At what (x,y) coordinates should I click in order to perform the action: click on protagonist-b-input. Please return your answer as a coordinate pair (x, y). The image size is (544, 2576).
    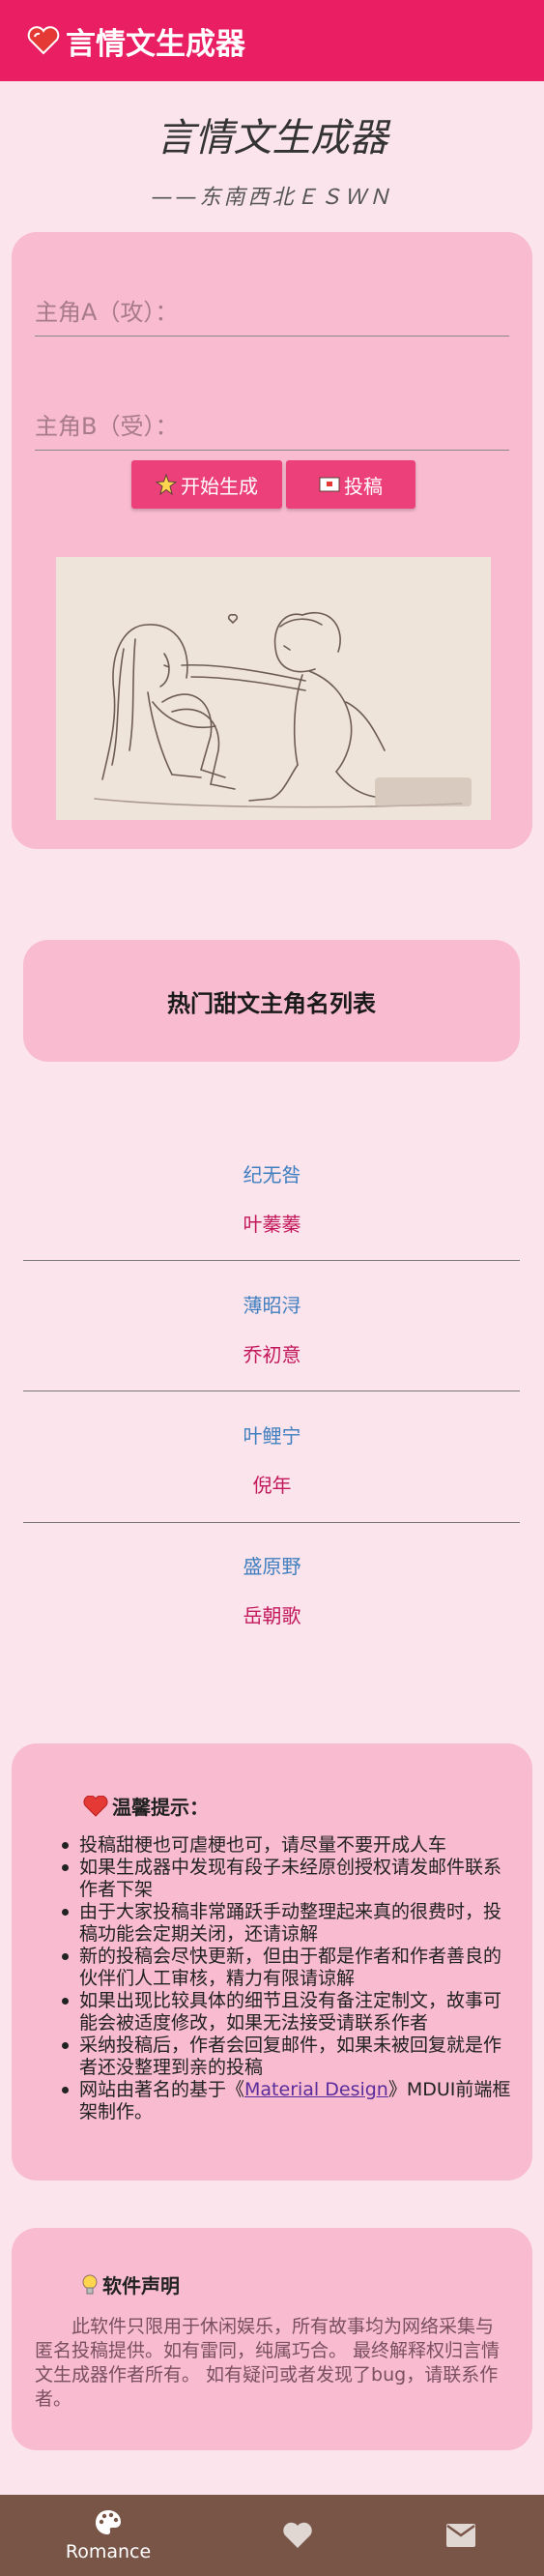
    Looking at the image, I should click on (272, 426).